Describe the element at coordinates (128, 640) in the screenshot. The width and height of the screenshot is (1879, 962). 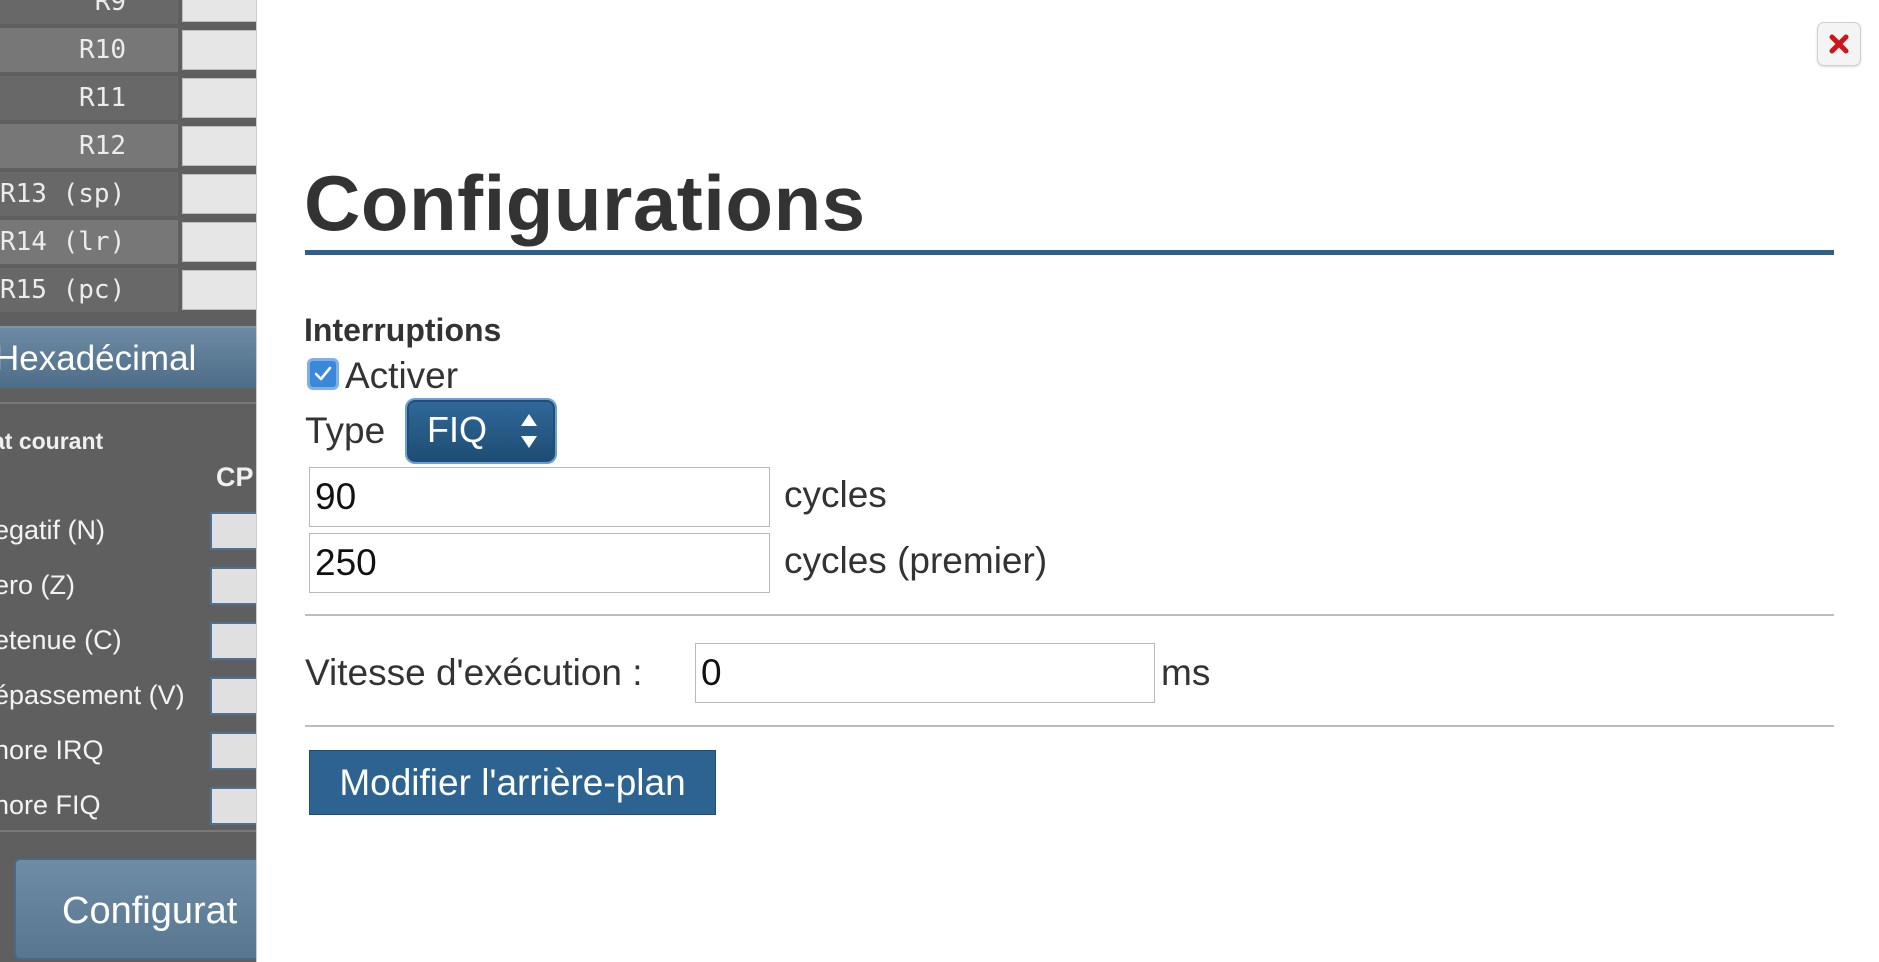
I see `flag-row: etenue (C)` at that location.